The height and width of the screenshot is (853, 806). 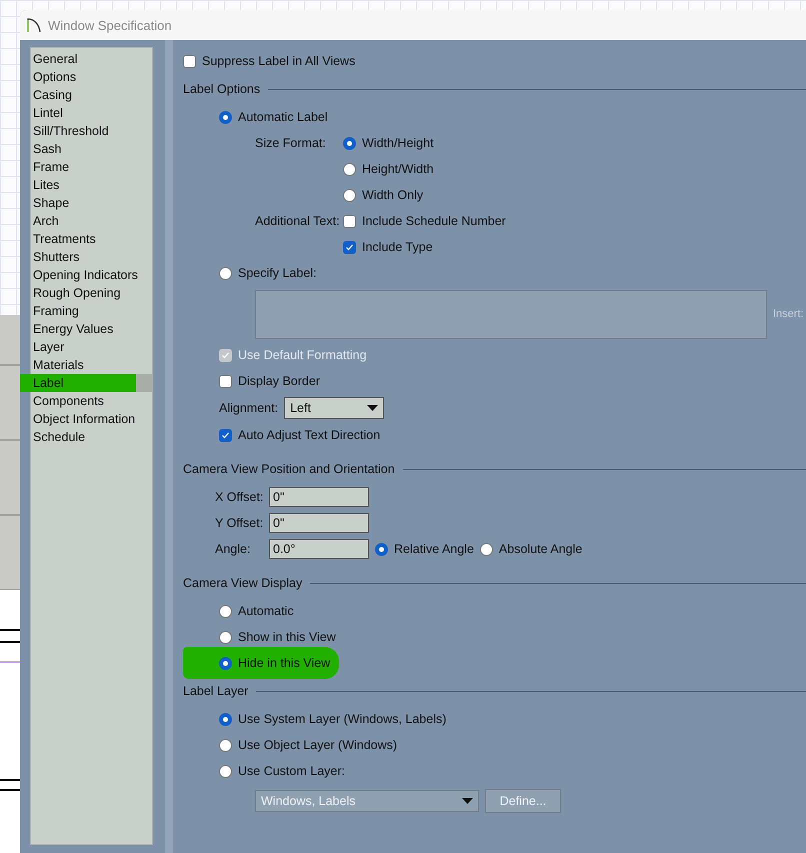 What do you see at coordinates (309, 435) in the screenshot?
I see `checkbox-label: Auto Adjust Text Direction` at bounding box center [309, 435].